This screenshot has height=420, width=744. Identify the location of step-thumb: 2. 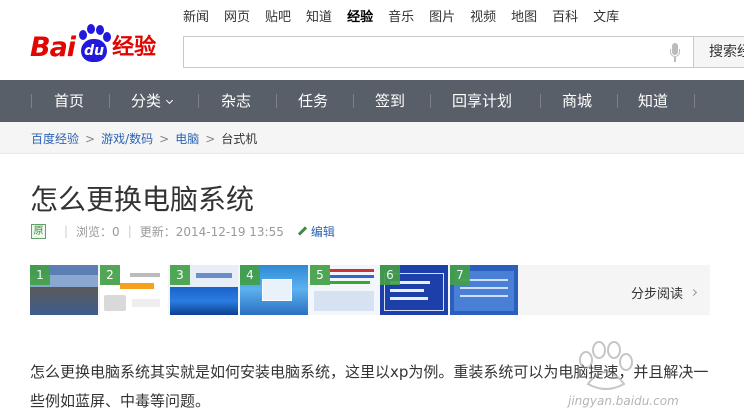
(134, 290).